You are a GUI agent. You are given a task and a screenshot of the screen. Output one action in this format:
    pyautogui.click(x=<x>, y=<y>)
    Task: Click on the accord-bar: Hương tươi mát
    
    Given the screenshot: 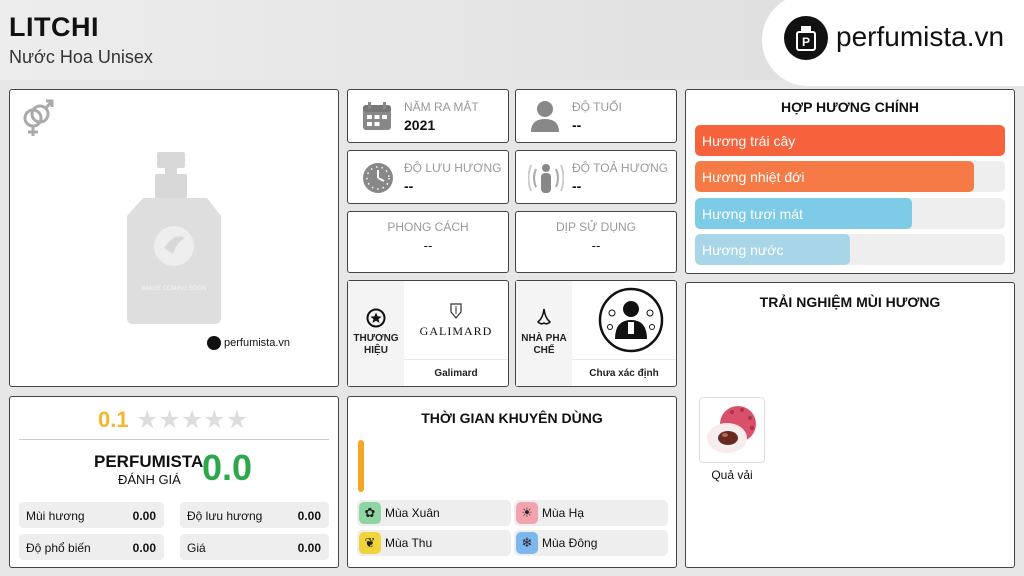 What is the action you would take?
    pyautogui.click(x=850, y=213)
    